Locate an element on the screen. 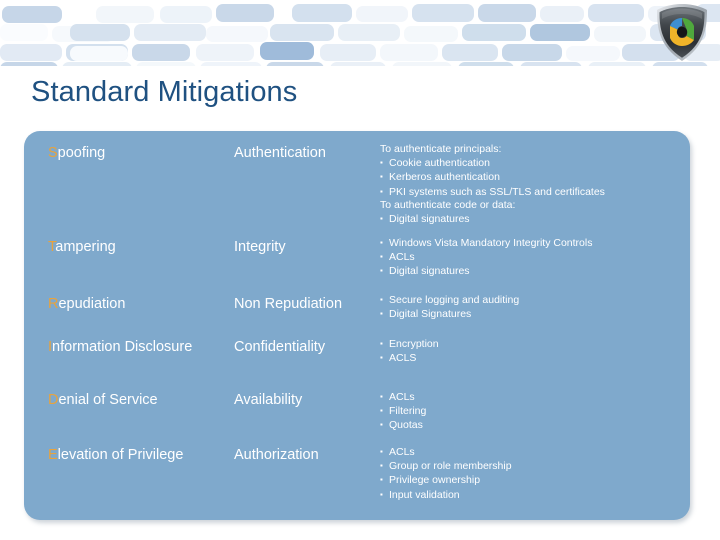 This screenshot has height=540, width=720. threat-label-rest: enial of Service is located at coordinates (108, 400).